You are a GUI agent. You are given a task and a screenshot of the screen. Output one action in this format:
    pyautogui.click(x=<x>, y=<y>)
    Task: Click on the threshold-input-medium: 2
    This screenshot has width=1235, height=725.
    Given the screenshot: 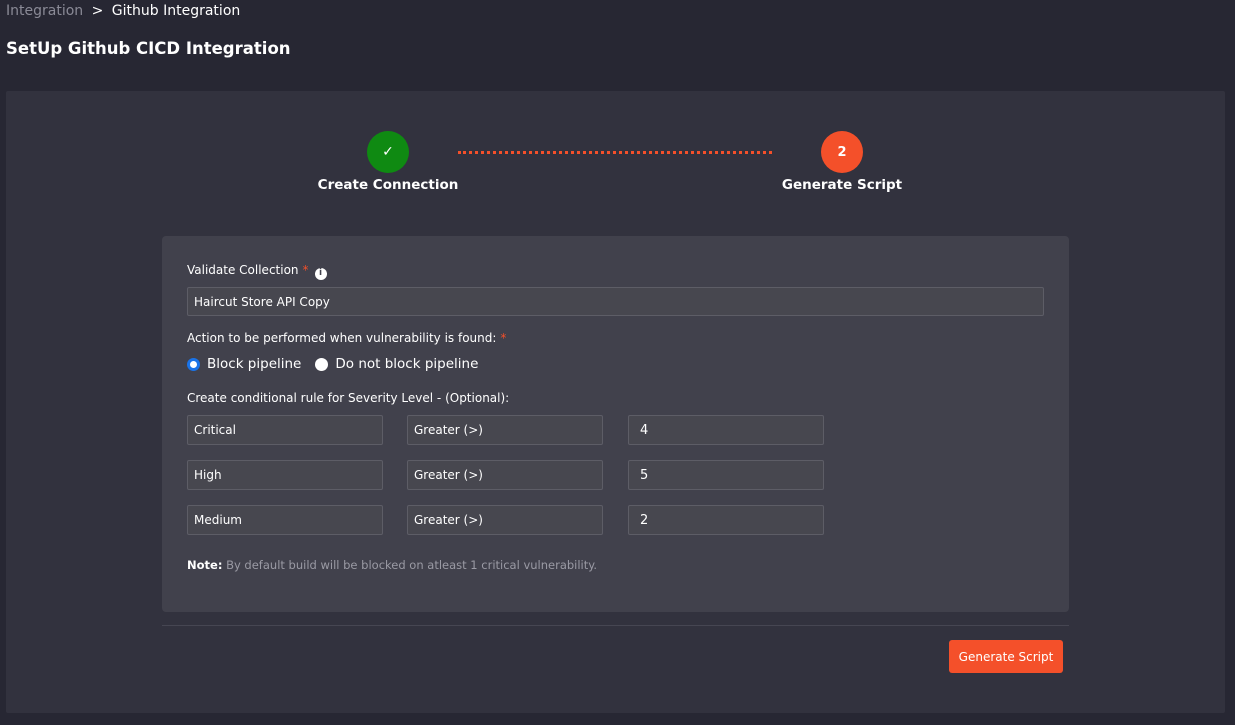 What is the action you would take?
    pyautogui.click(x=726, y=520)
    